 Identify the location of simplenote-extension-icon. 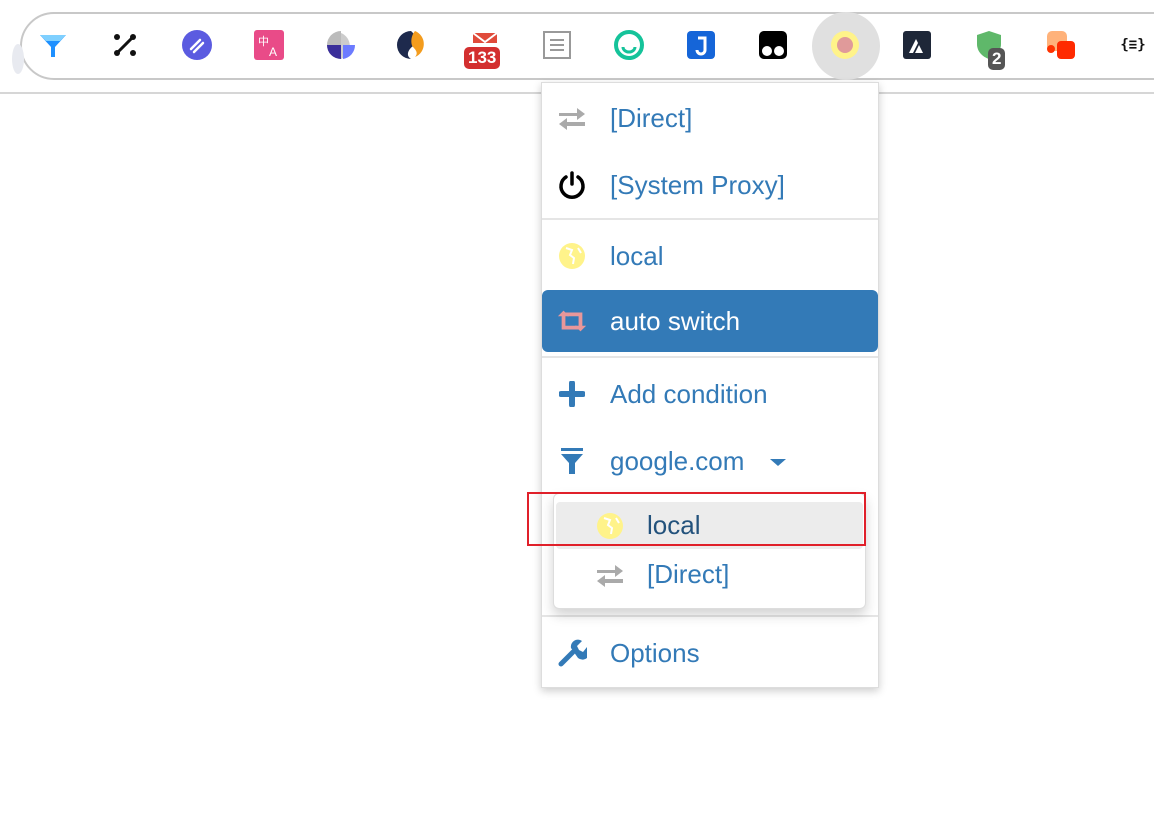
(413, 45).